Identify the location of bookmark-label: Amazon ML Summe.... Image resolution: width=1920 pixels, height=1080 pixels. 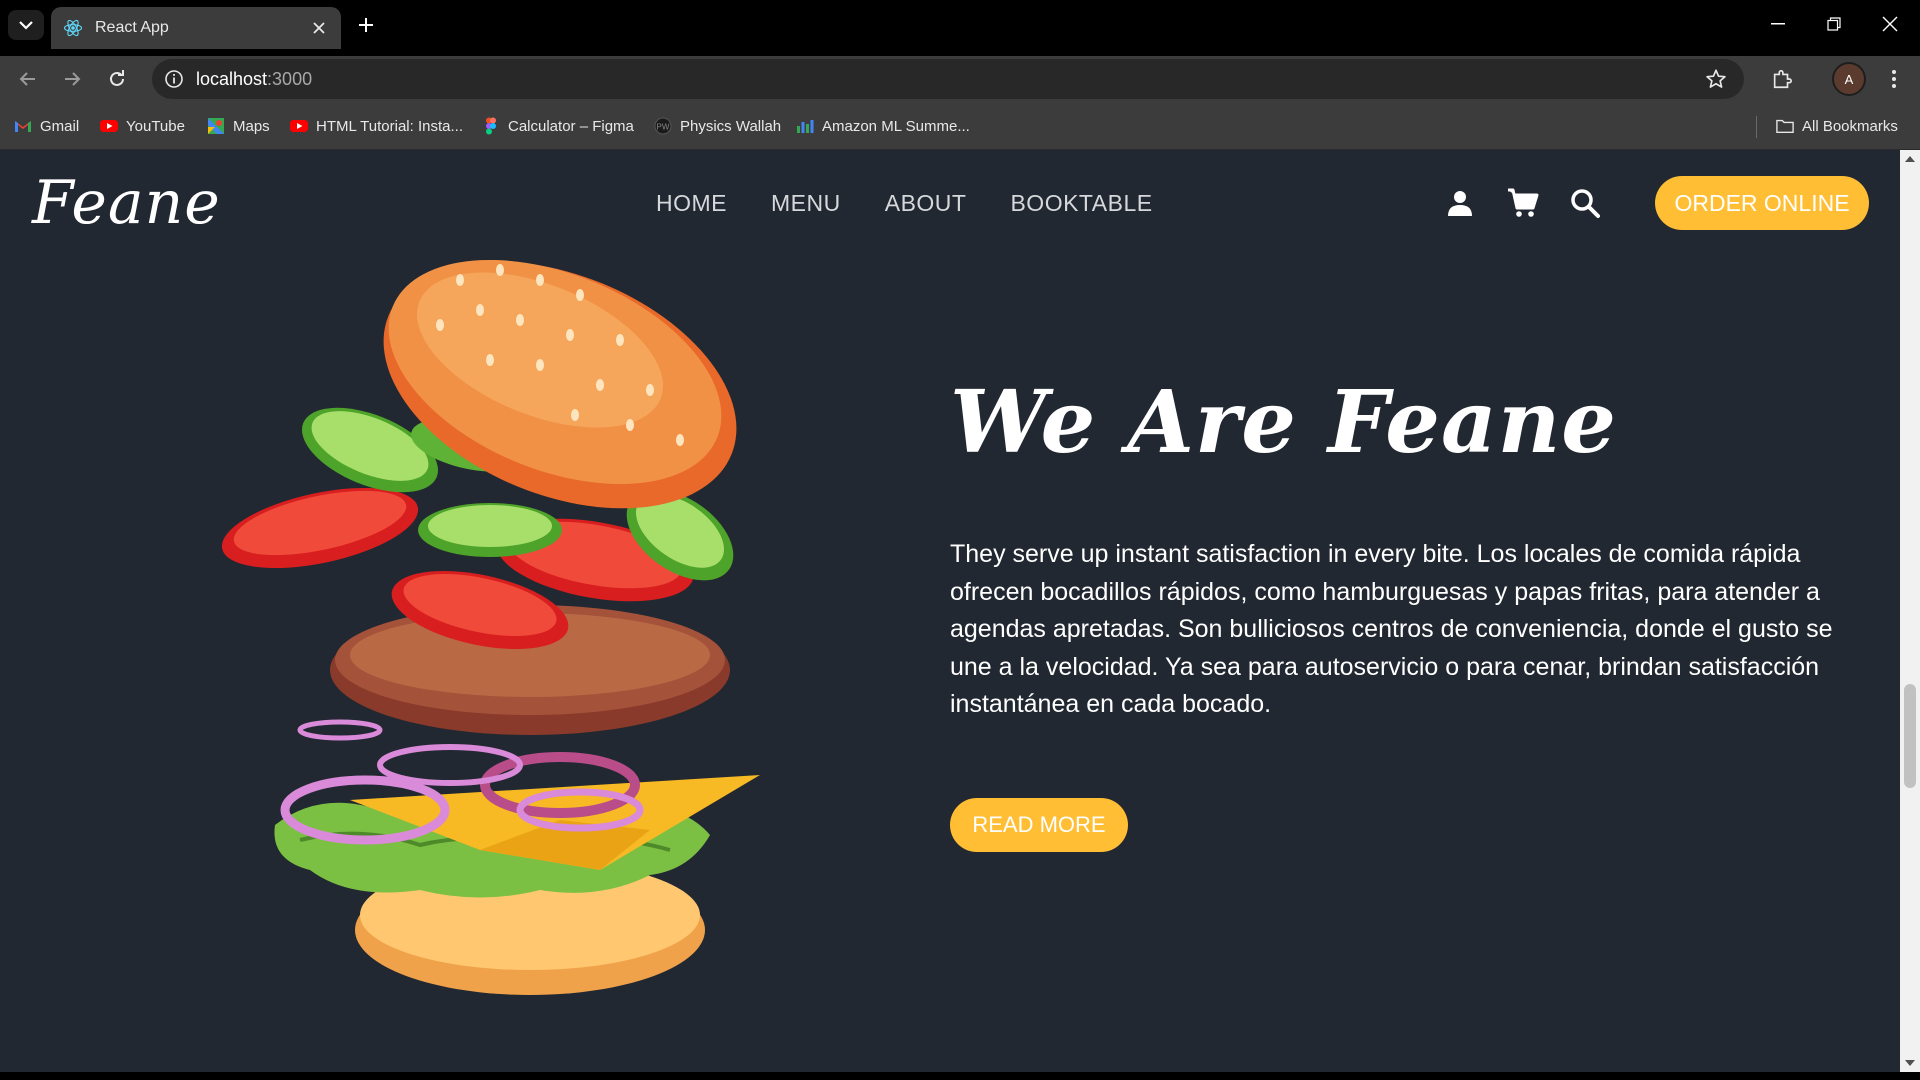
(896, 126).